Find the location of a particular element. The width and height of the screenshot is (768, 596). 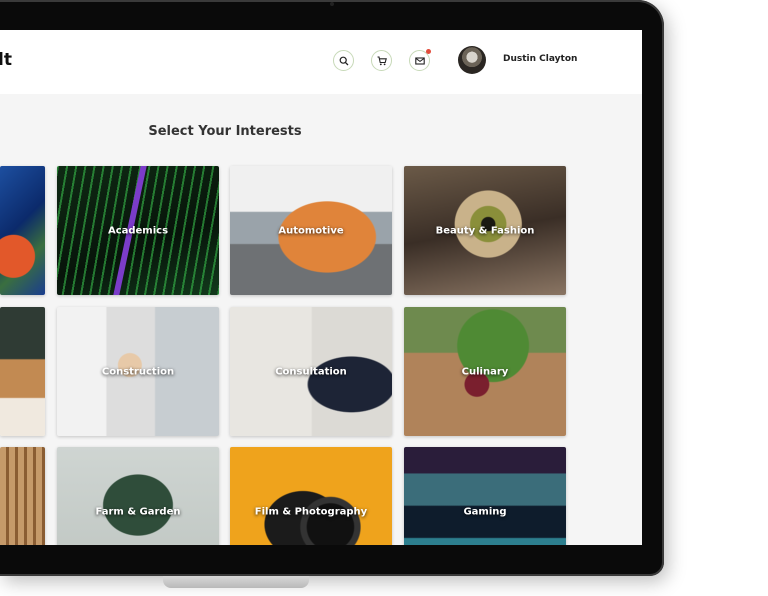

interest-tile-construction: Construction is located at coordinates (138, 371).